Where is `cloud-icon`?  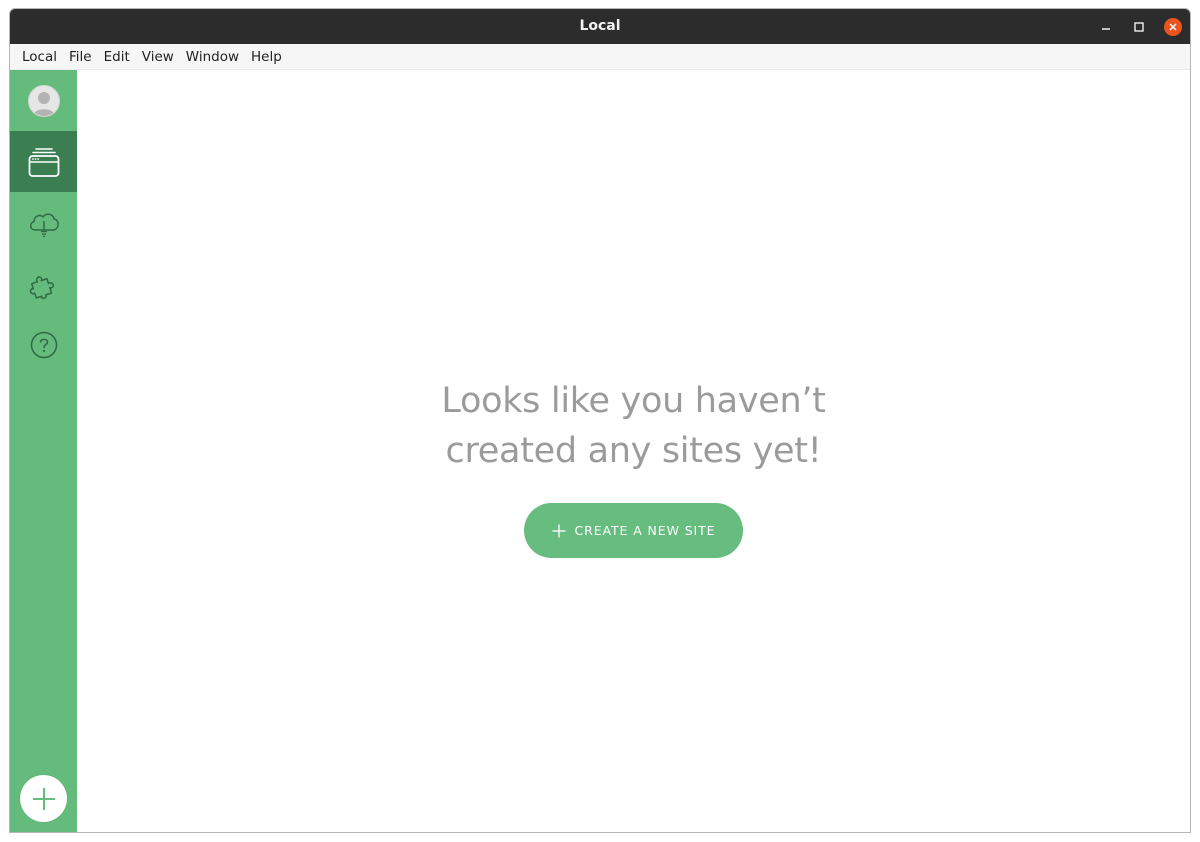
cloud-icon is located at coordinates (44, 225).